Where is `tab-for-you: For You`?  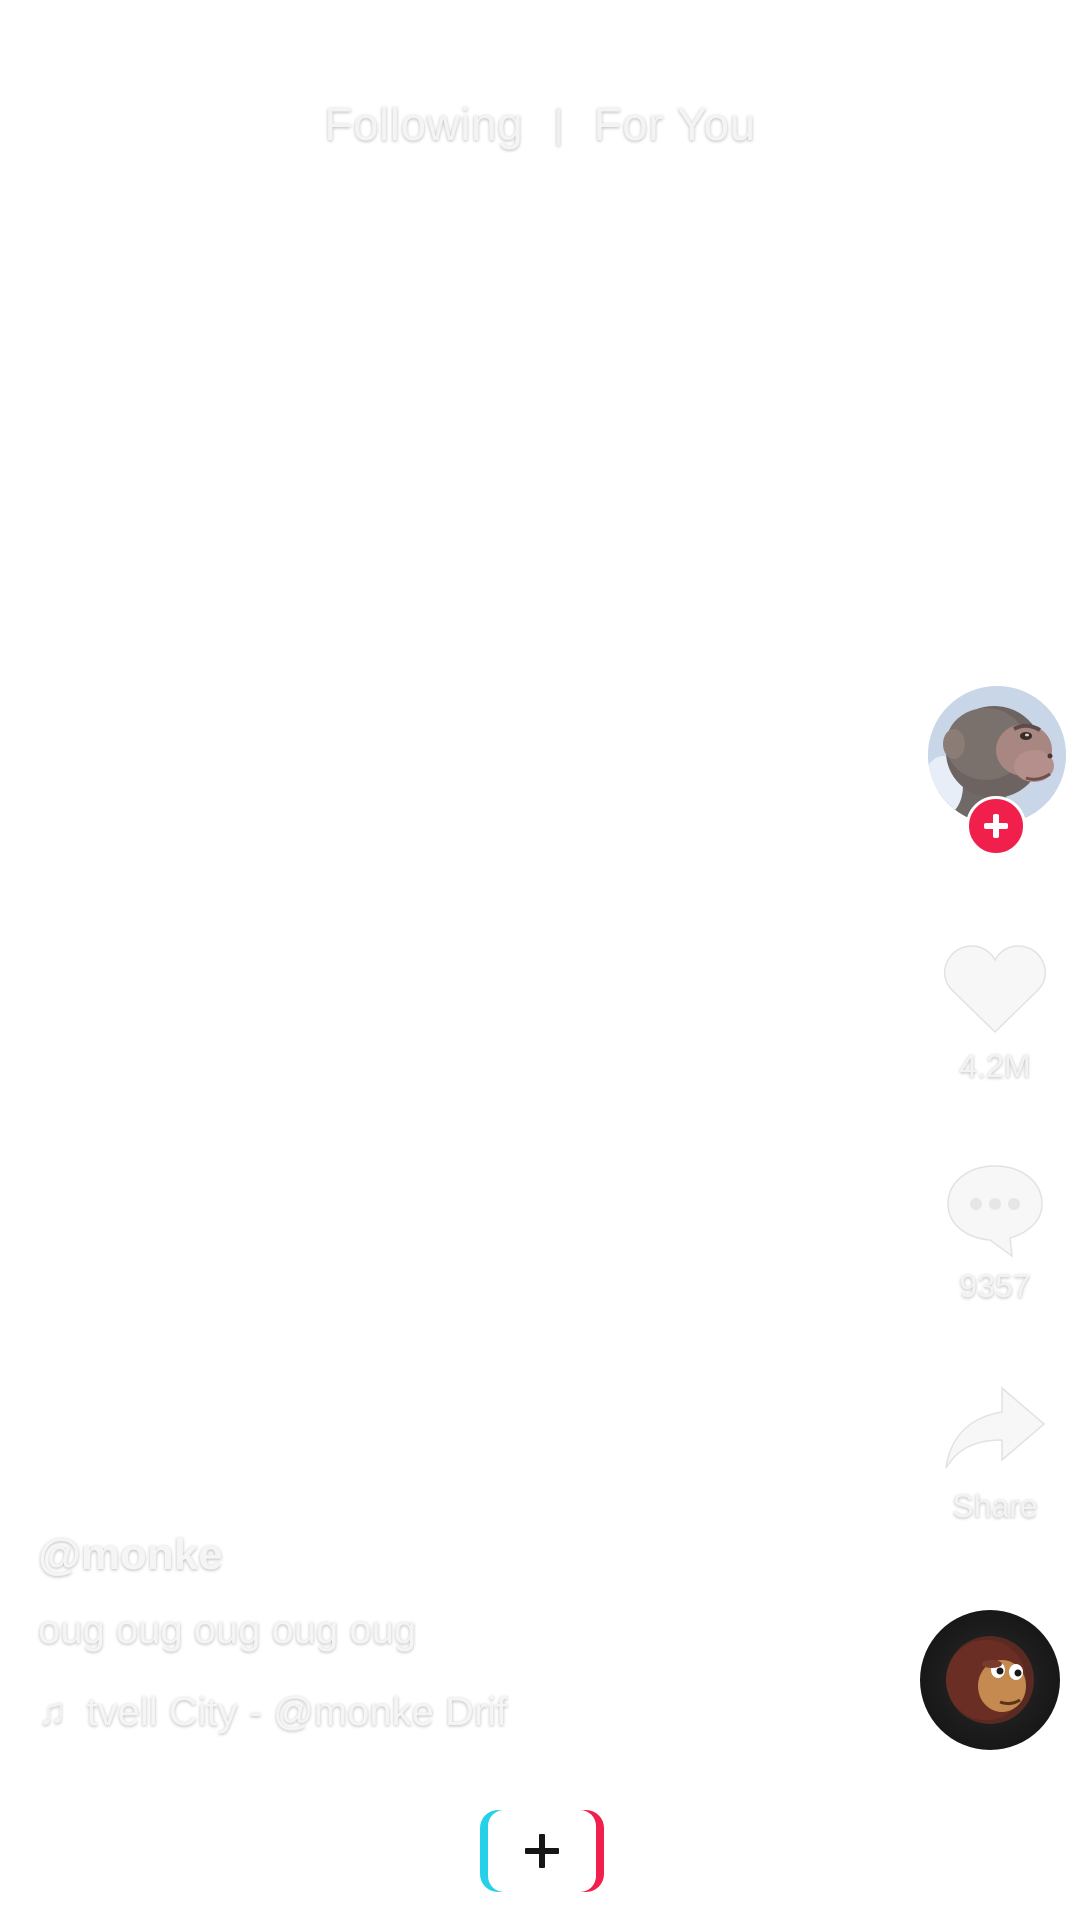 tab-for-you: For You is located at coordinates (675, 124).